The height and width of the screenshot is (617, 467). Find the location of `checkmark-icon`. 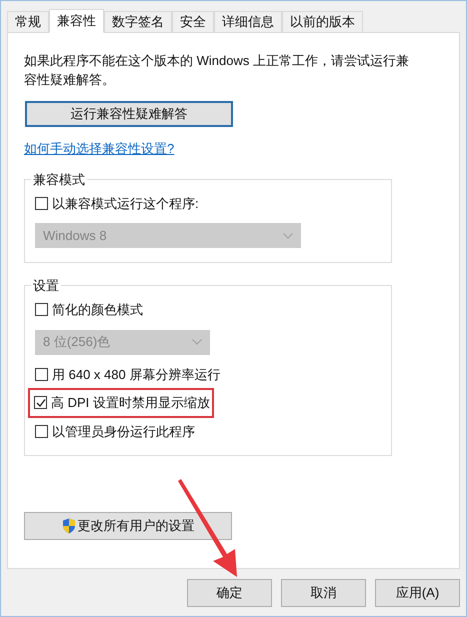

checkmark-icon is located at coordinates (41, 403).